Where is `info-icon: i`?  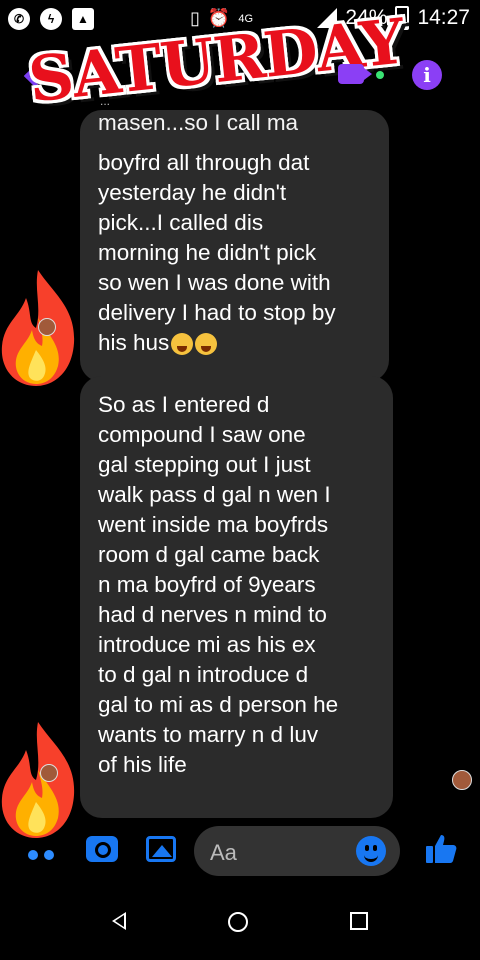
info-icon: i is located at coordinates (427, 75).